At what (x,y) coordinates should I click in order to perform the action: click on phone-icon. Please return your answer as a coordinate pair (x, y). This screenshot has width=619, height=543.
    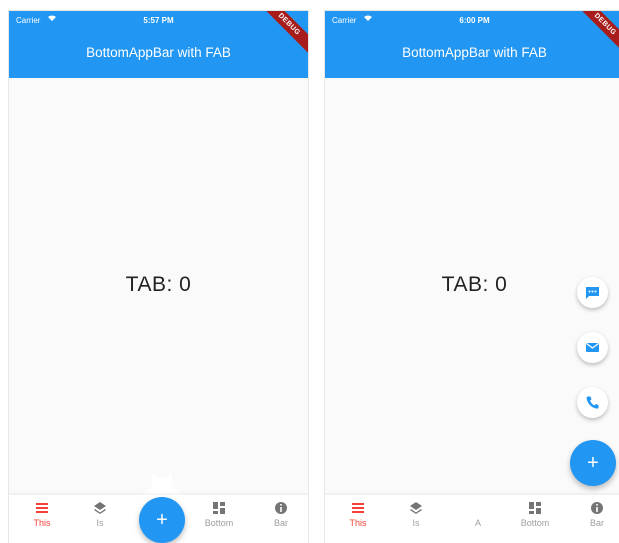
    Looking at the image, I should click on (592, 402).